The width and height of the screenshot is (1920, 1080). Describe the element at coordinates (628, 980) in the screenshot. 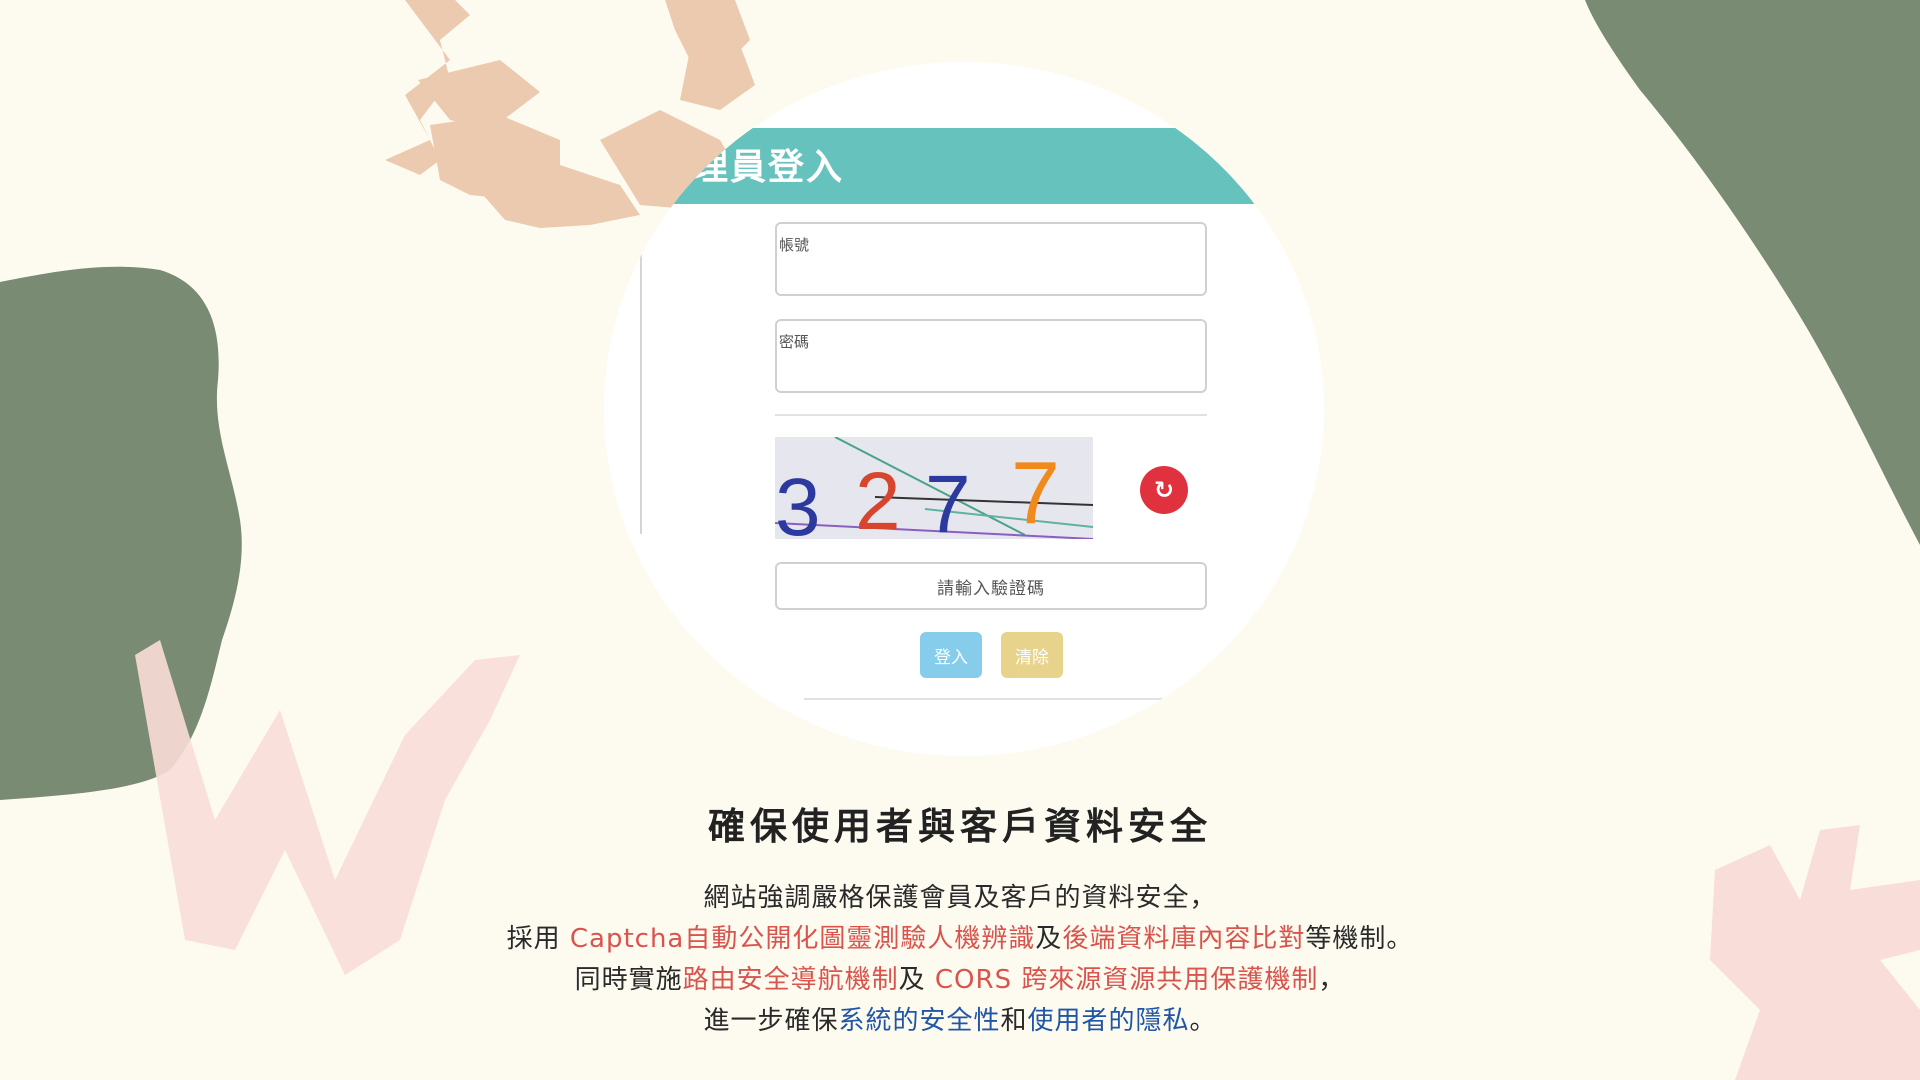

I see `line3-prefix: 同時實施` at that location.